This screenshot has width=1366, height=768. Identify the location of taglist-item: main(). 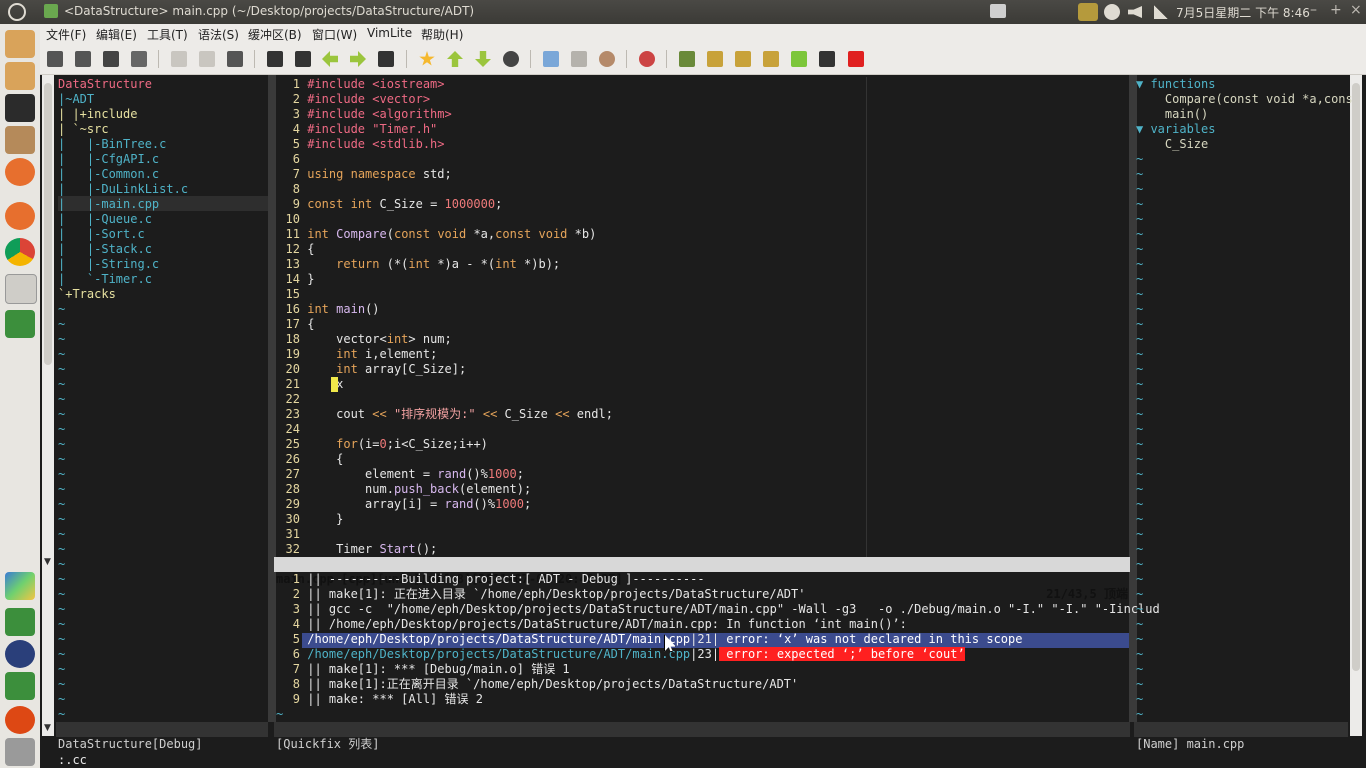
(1172, 114).